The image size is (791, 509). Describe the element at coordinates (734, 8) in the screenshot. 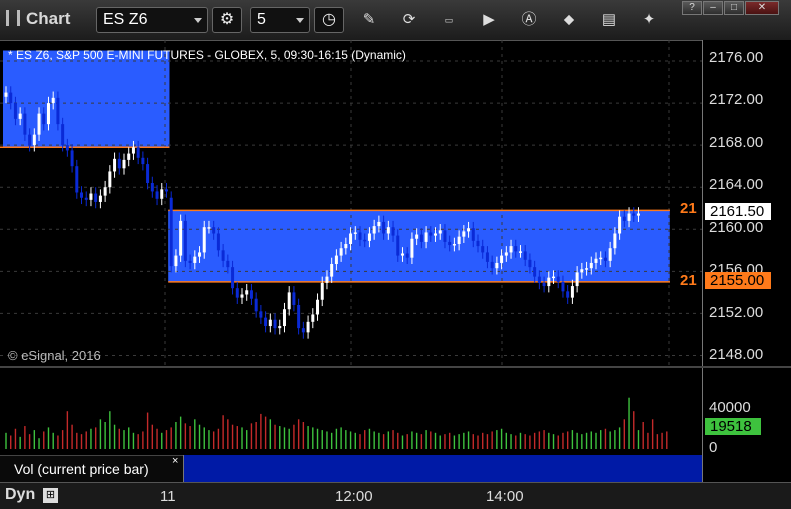

I see `maximize-button: □` at that location.